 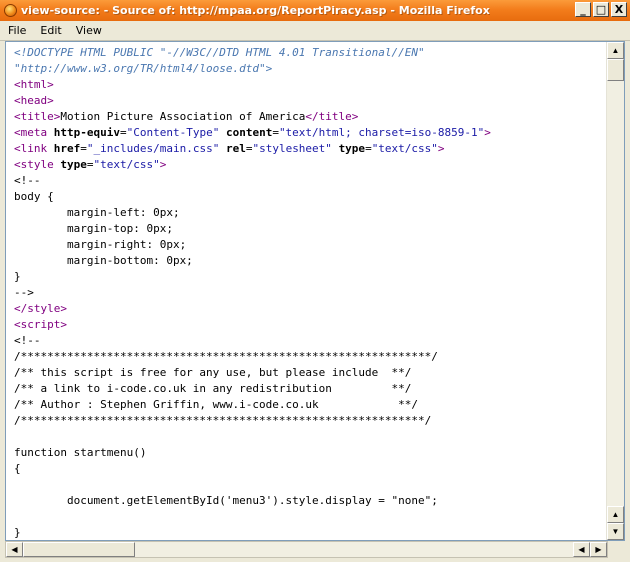 I want to click on source-token: margin-bottom: 0px;, so click(x=103, y=260).